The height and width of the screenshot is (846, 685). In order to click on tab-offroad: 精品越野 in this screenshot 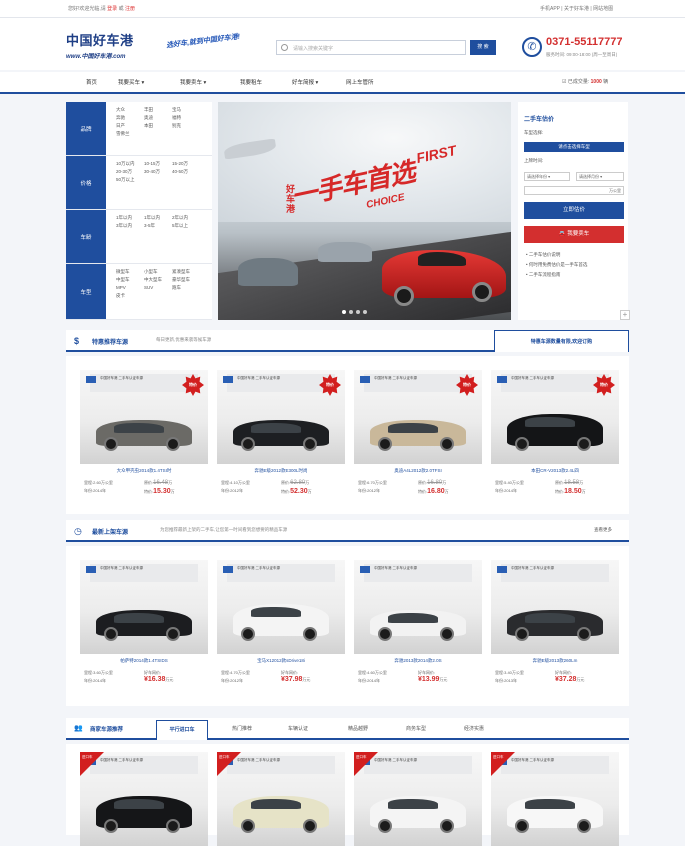, I will do `click(358, 728)`.